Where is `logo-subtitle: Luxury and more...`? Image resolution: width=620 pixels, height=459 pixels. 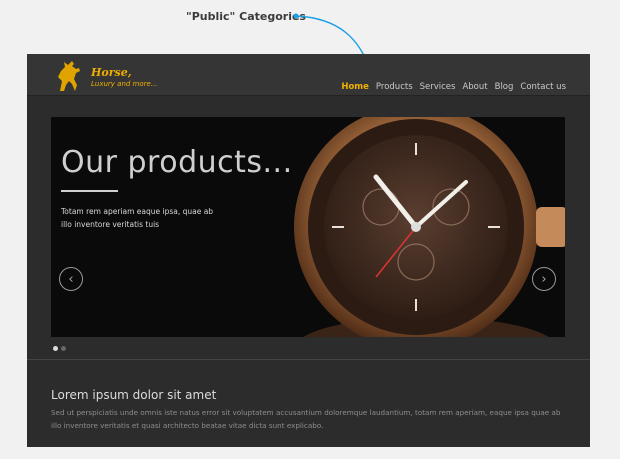 logo-subtitle: Luxury and more... is located at coordinates (124, 84).